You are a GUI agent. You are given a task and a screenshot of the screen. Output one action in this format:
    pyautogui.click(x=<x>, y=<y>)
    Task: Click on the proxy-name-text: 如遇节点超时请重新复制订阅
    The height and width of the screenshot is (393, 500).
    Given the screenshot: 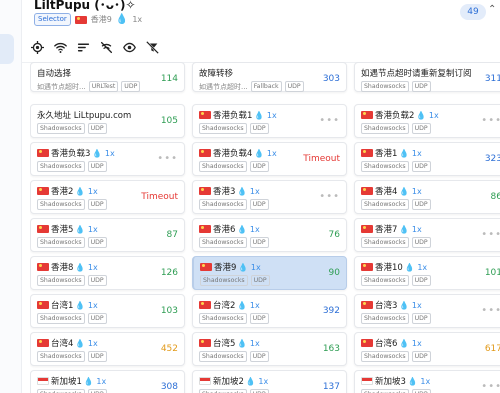 What is the action you would take?
    pyautogui.click(x=416, y=74)
    